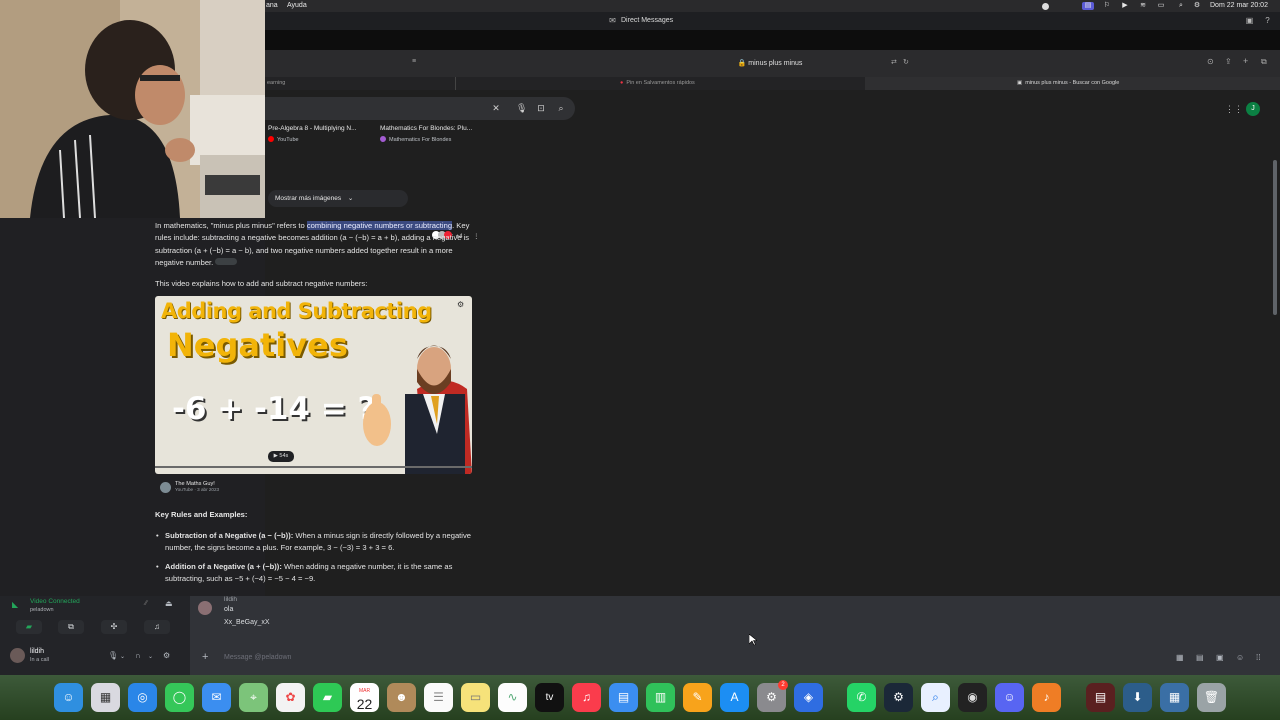 The width and height of the screenshot is (1280, 720). Describe the element at coordinates (460, 304) in the screenshot. I see `settings-icon: ⚙` at that location.